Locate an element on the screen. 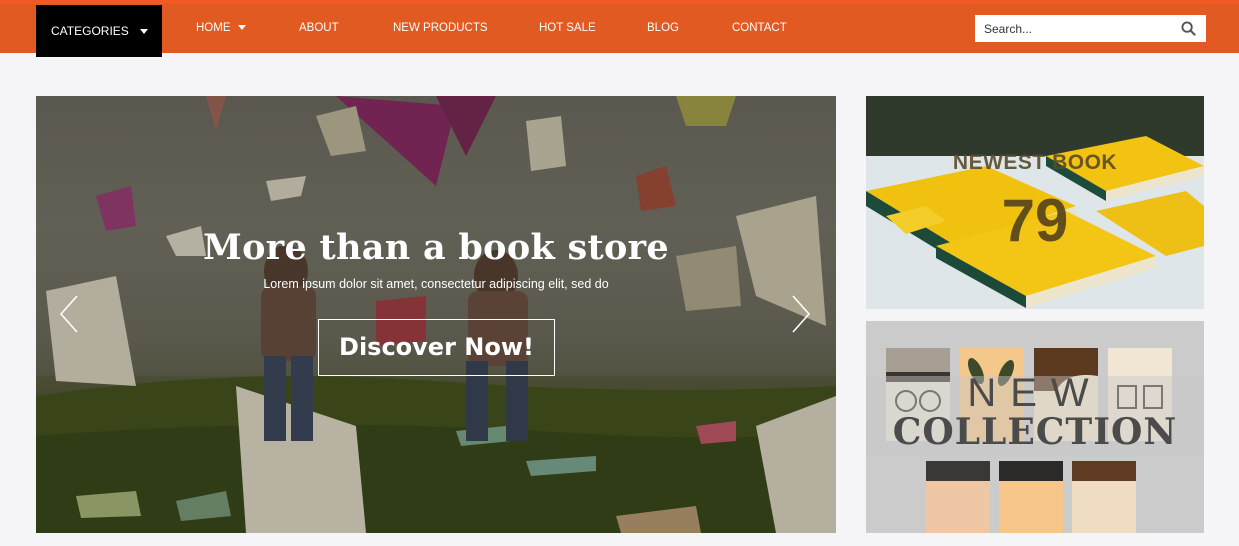 The image size is (1239, 546). banner-new-collection-subtitle: COLLECTION is located at coordinates (1035, 432).